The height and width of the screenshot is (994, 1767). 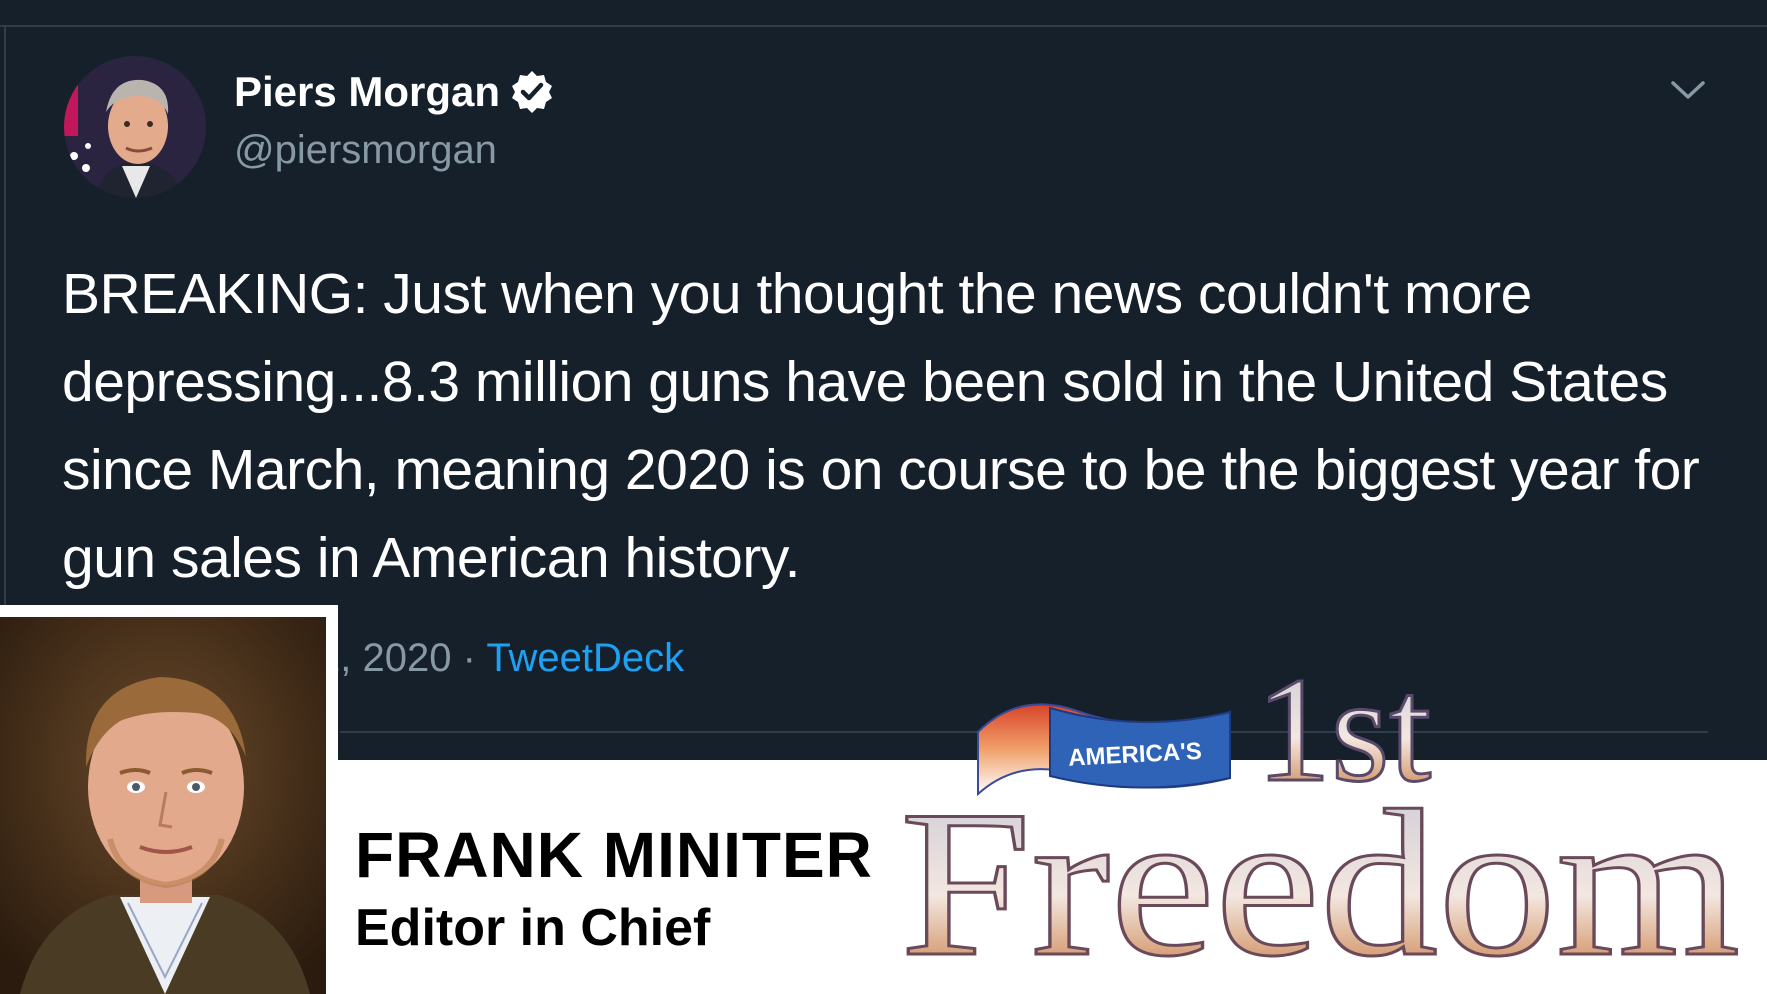 What do you see at coordinates (163, 805) in the screenshot?
I see `editor-portrait` at bounding box center [163, 805].